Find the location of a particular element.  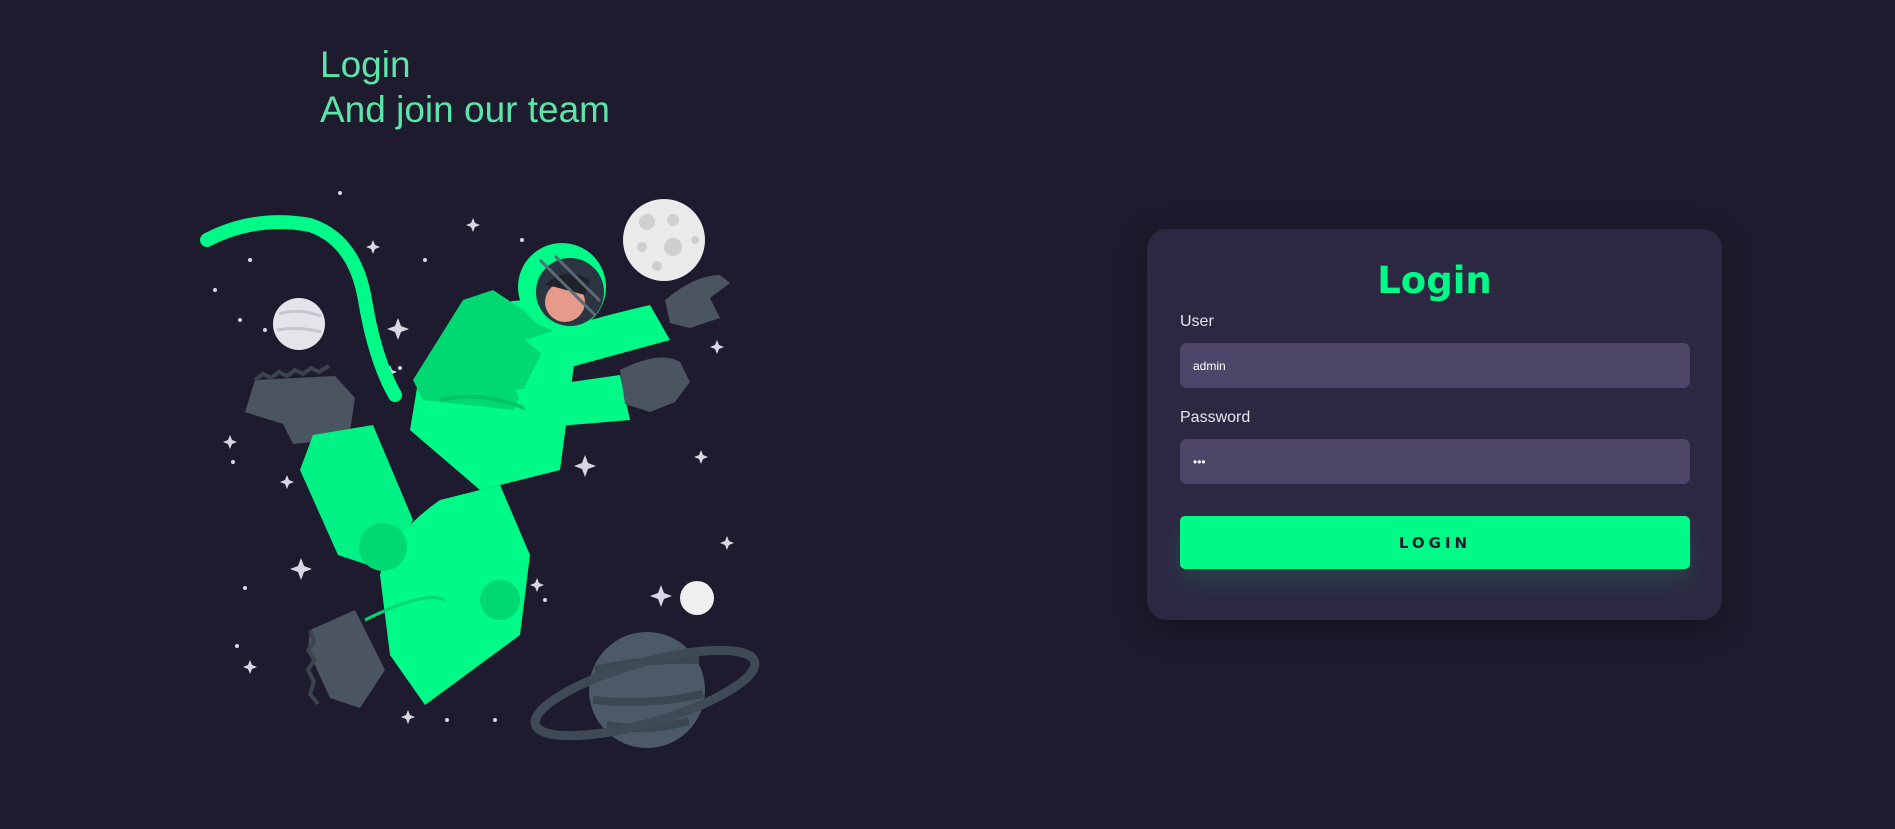

password-input is located at coordinates (1435, 461).